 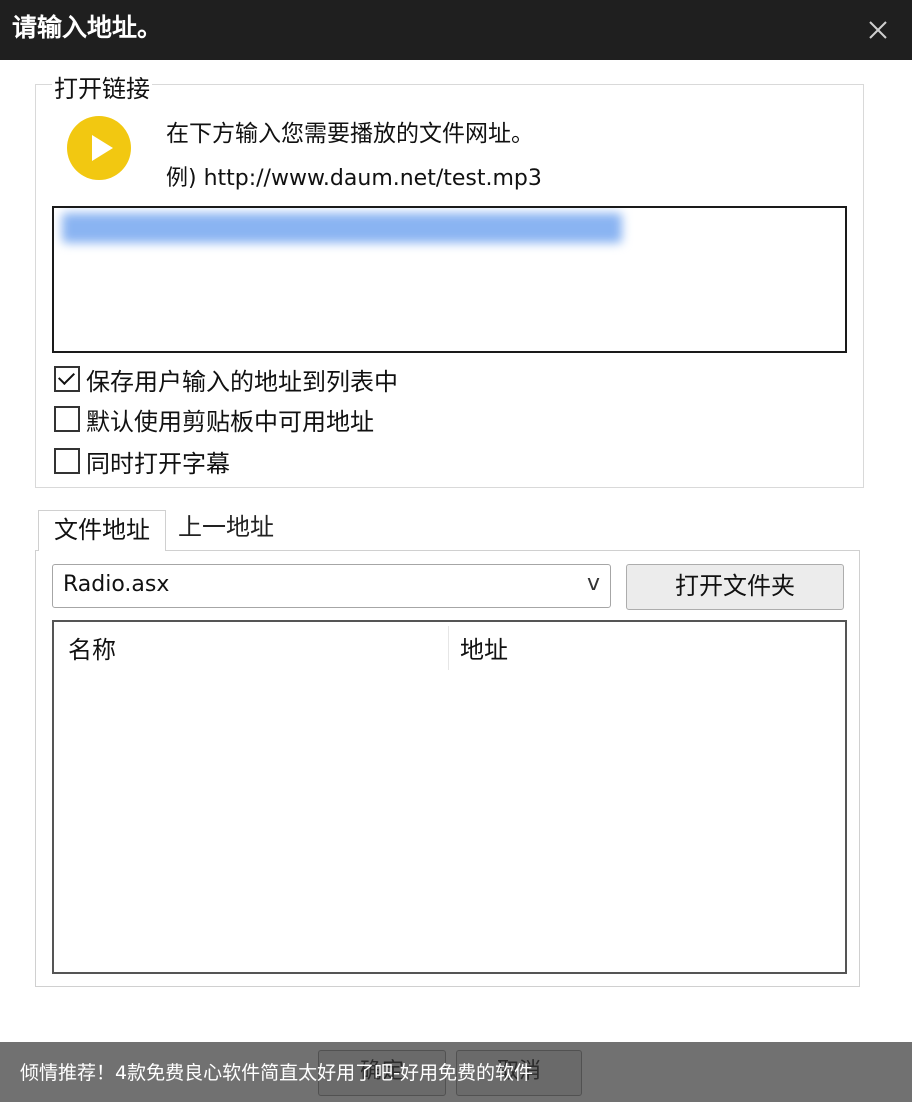 What do you see at coordinates (342, 228) in the screenshot?
I see `blurred-url-text` at bounding box center [342, 228].